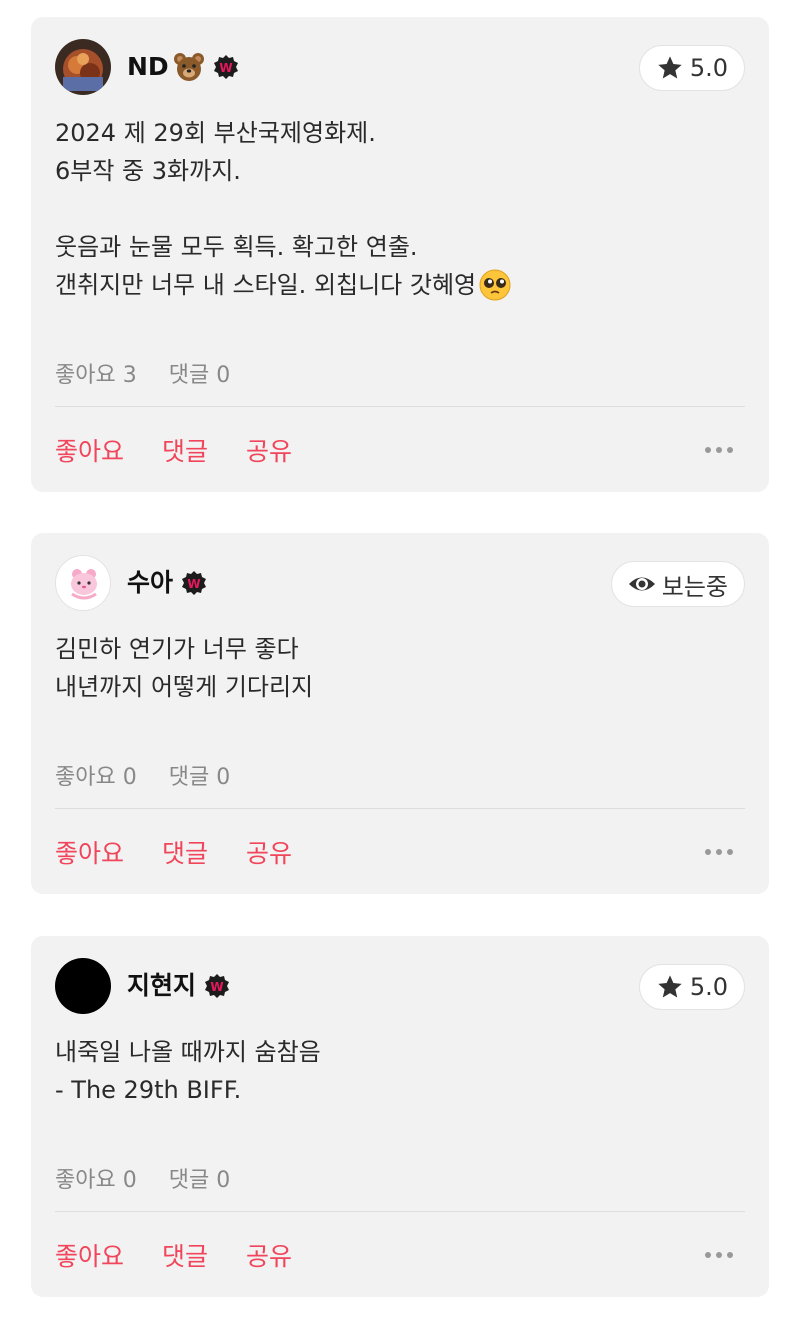 This screenshot has height=1330, width=800. What do you see at coordinates (400, 986) in the screenshot?
I see `review-header: 지현지 W 5.0` at bounding box center [400, 986].